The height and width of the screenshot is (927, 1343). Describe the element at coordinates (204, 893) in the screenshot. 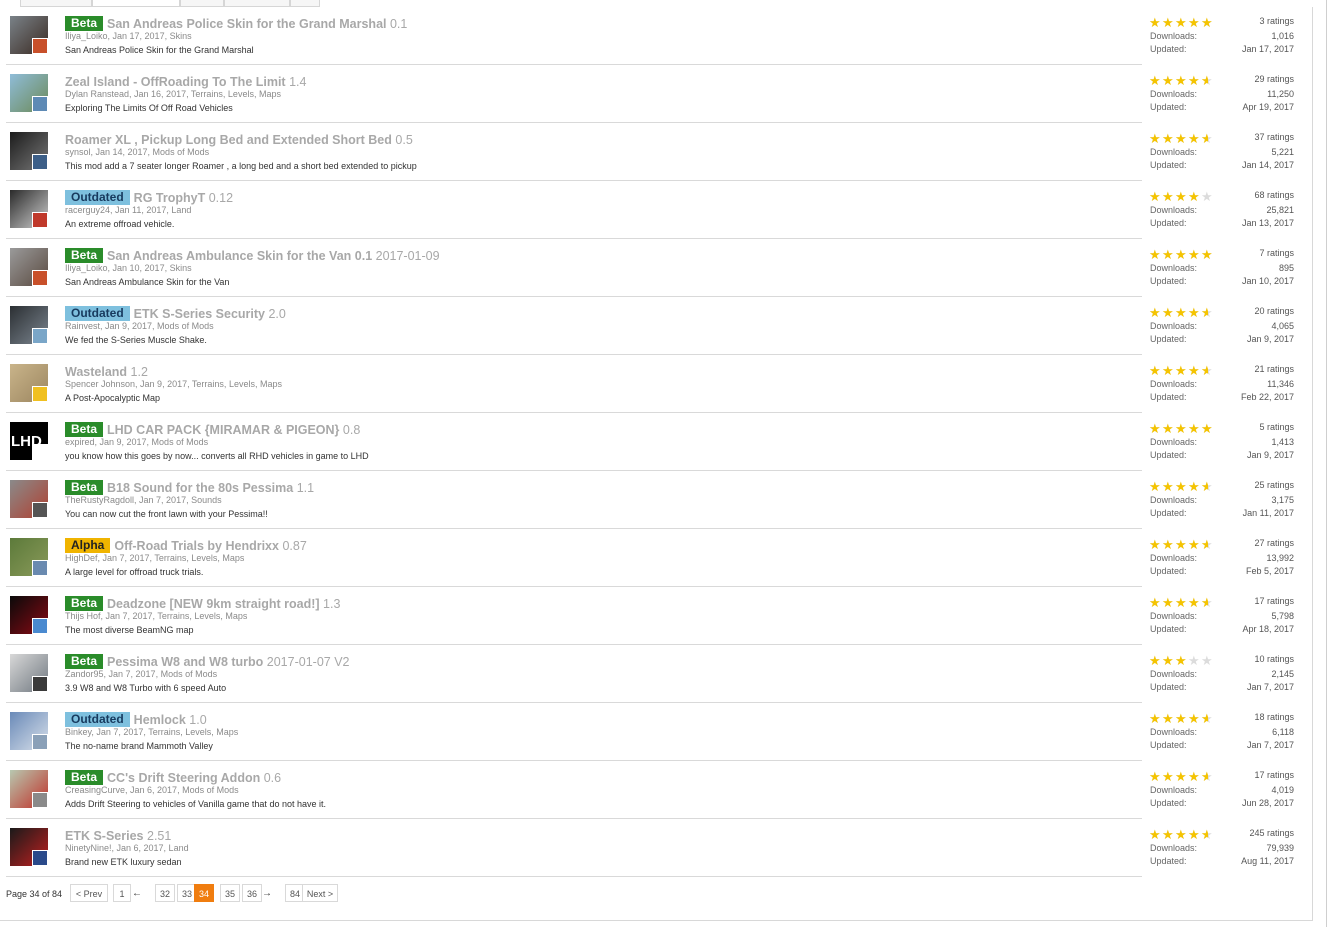

I see `page-button-34-current: 34` at that location.